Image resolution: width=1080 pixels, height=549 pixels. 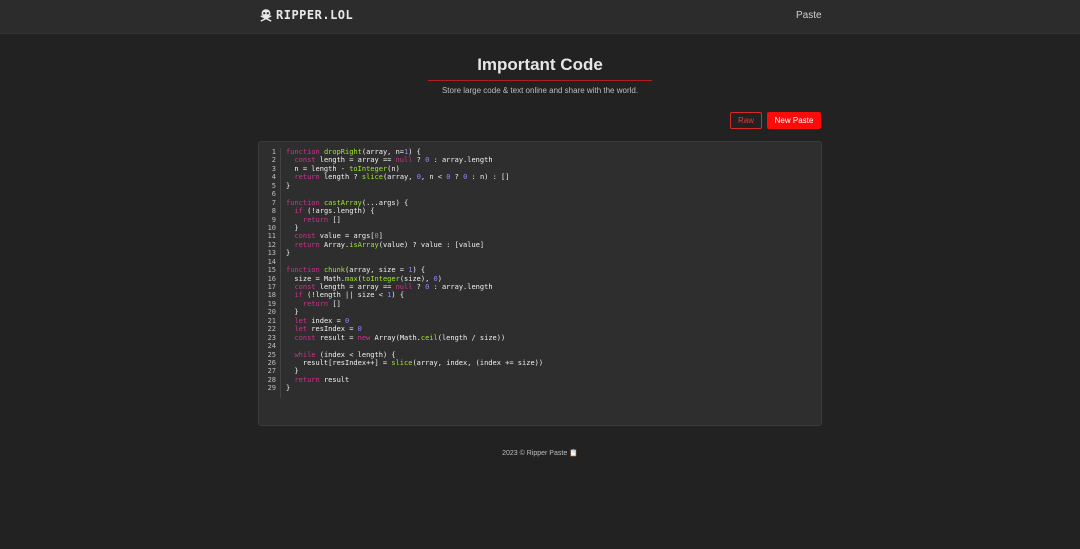 I want to click on line-number: 25, so click(x=271, y=354).